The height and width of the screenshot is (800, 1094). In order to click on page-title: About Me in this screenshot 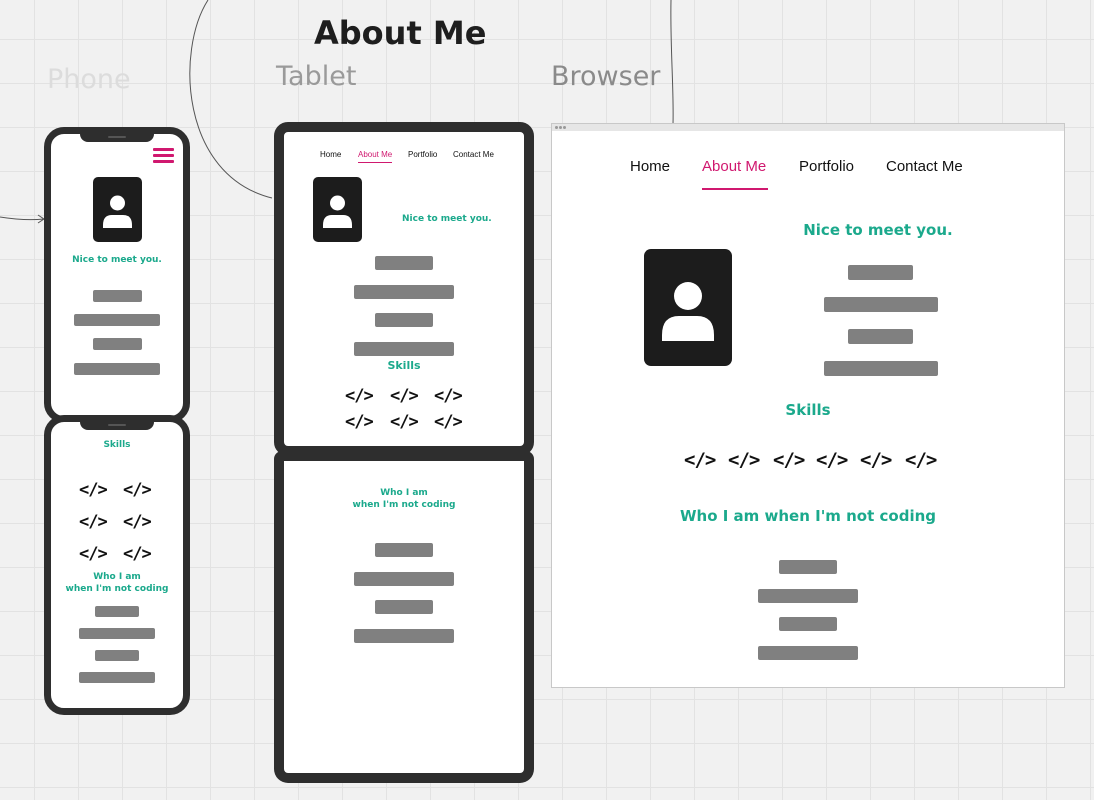, I will do `click(400, 33)`.